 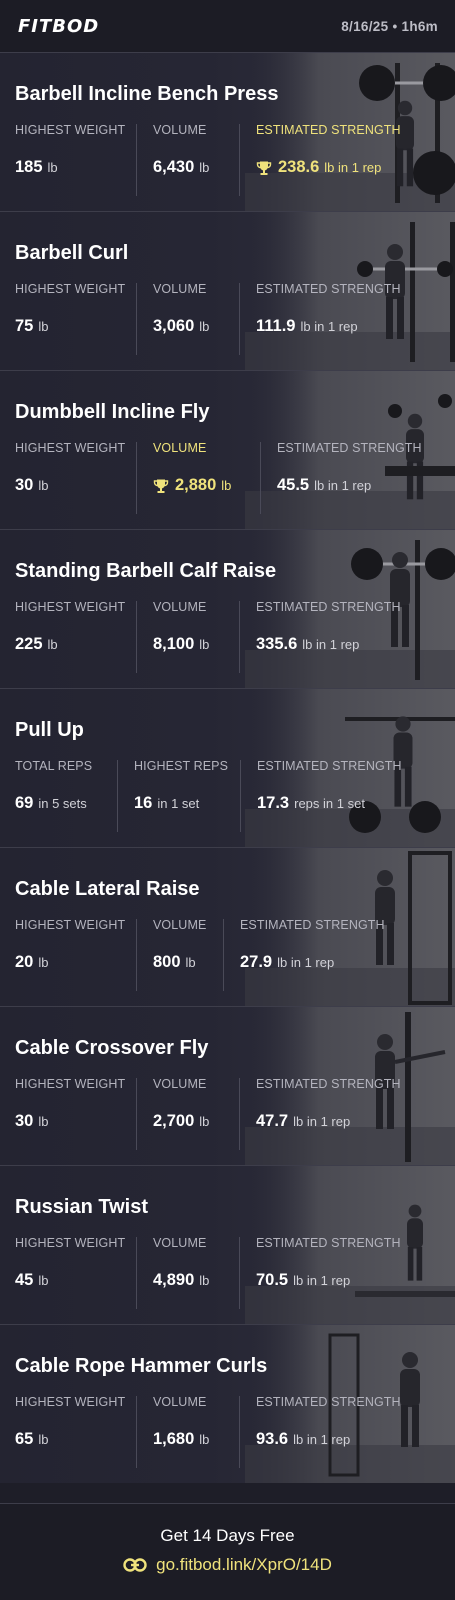 I want to click on stat-value: 4,890 lb, so click(x=181, y=1280).